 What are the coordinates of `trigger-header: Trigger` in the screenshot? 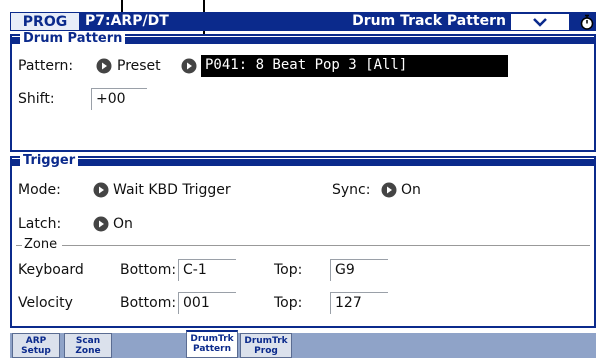 It's located at (303, 161).